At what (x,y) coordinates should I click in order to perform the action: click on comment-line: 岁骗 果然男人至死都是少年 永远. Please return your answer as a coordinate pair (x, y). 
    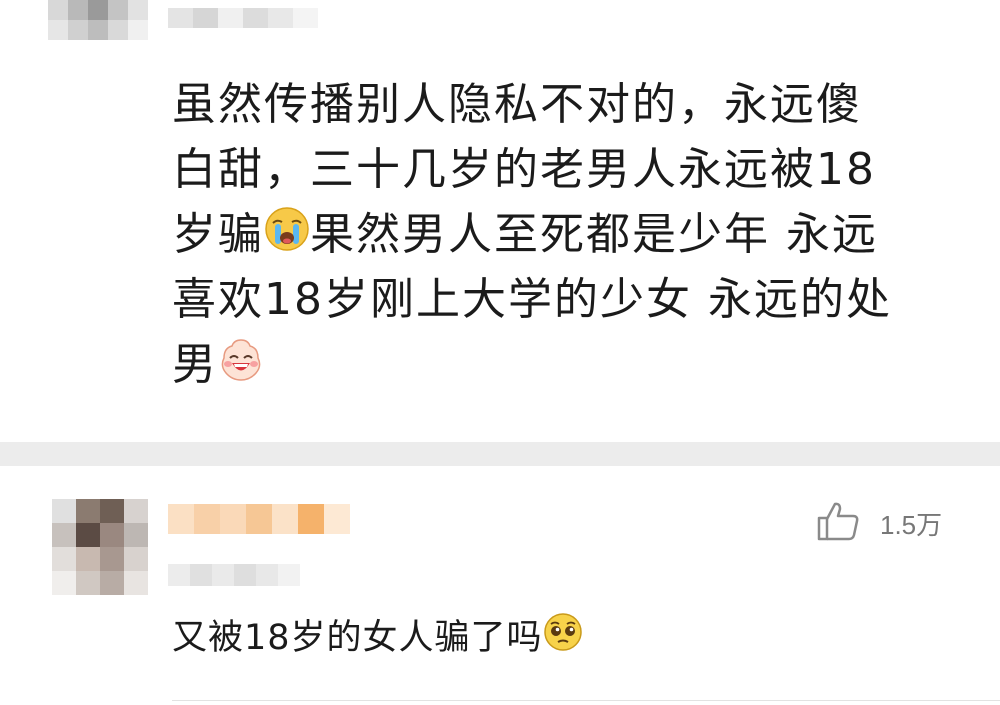
    Looking at the image, I should click on (567, 234).